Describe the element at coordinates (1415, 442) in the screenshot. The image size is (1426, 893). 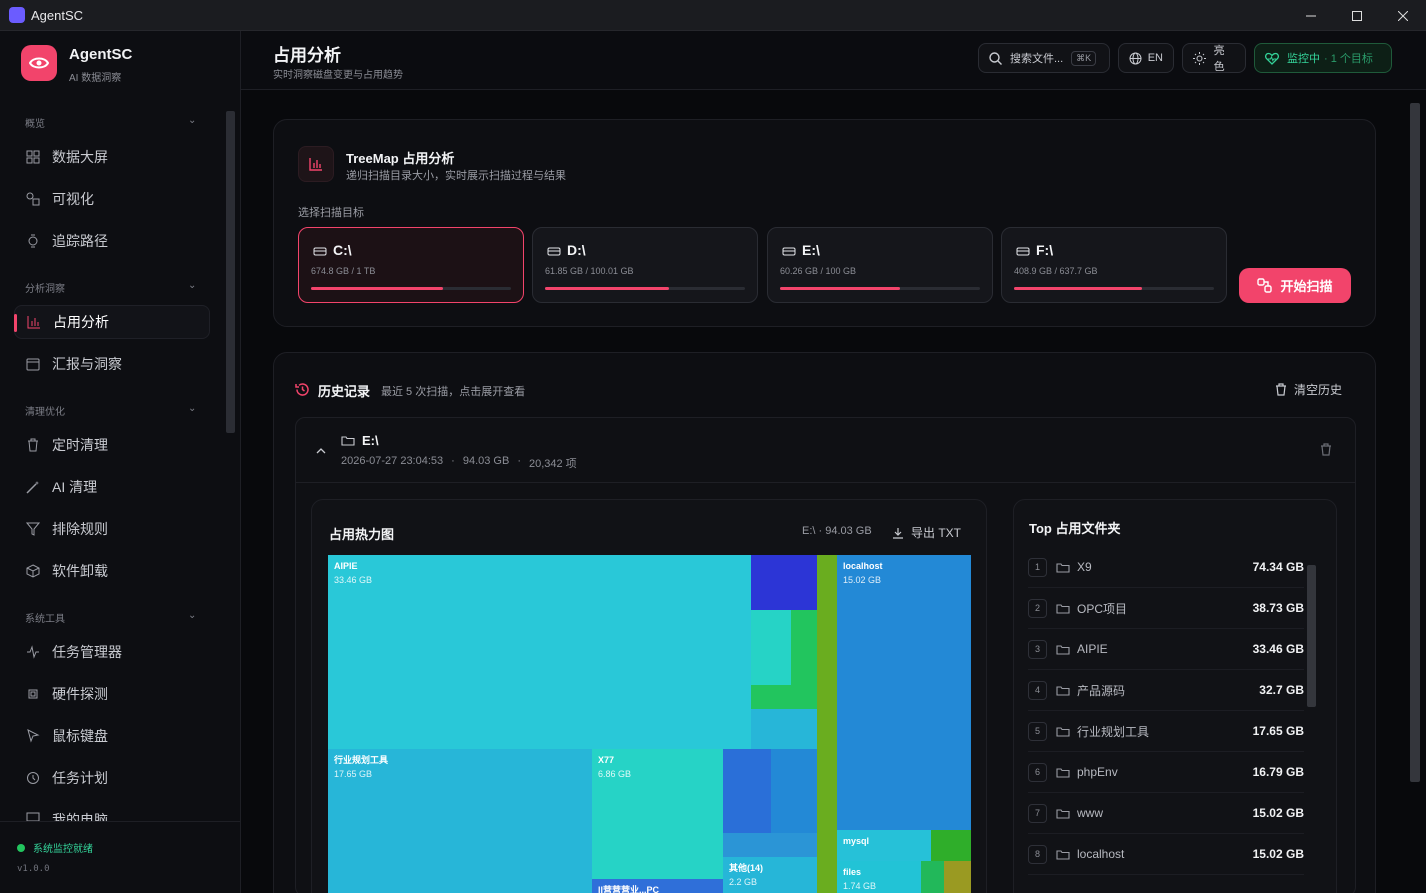
I see `main-scrollbar` at that location.